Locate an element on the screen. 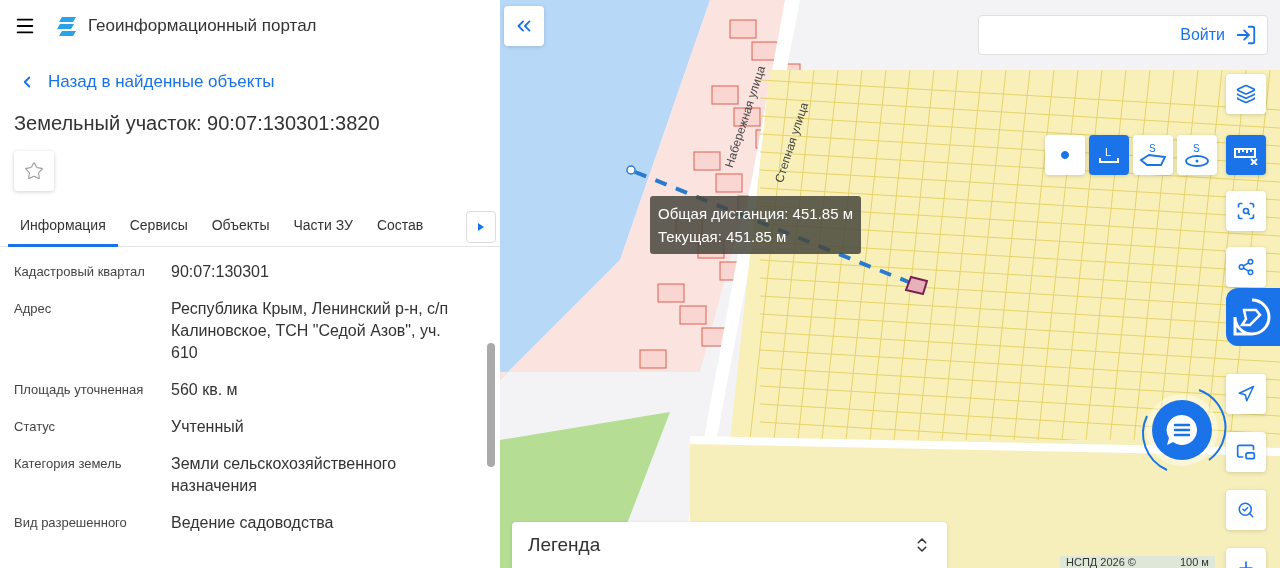 The height and width of the screenshot is (568, 1280). attribute-value: Учтенный is located at coordinates (208, 427).